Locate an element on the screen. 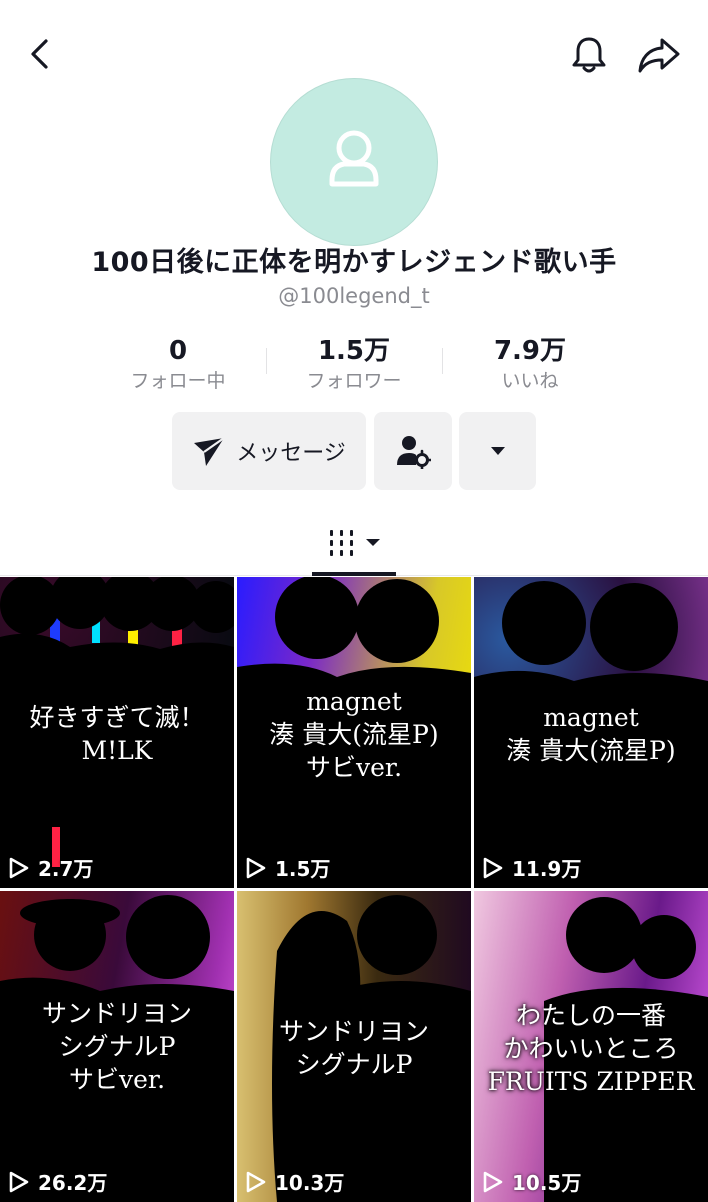  display-name: 100日後に正体を明かすレジェンド歌い手 is located at coordinates (354, 262).